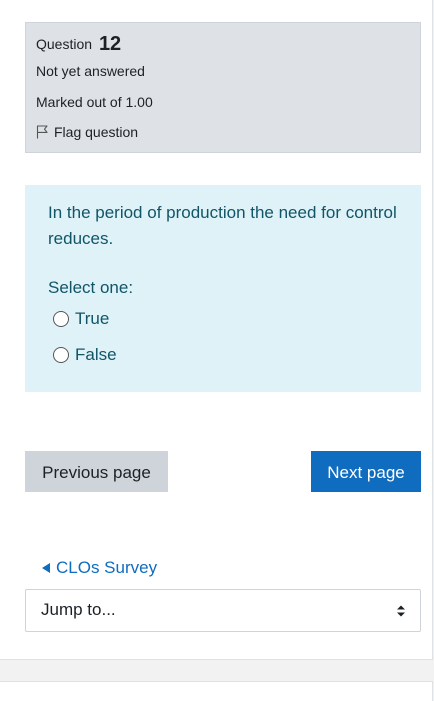  Describe the element at coordinates (216, 691) in the screenshot. I see `next-section-card` at that location.